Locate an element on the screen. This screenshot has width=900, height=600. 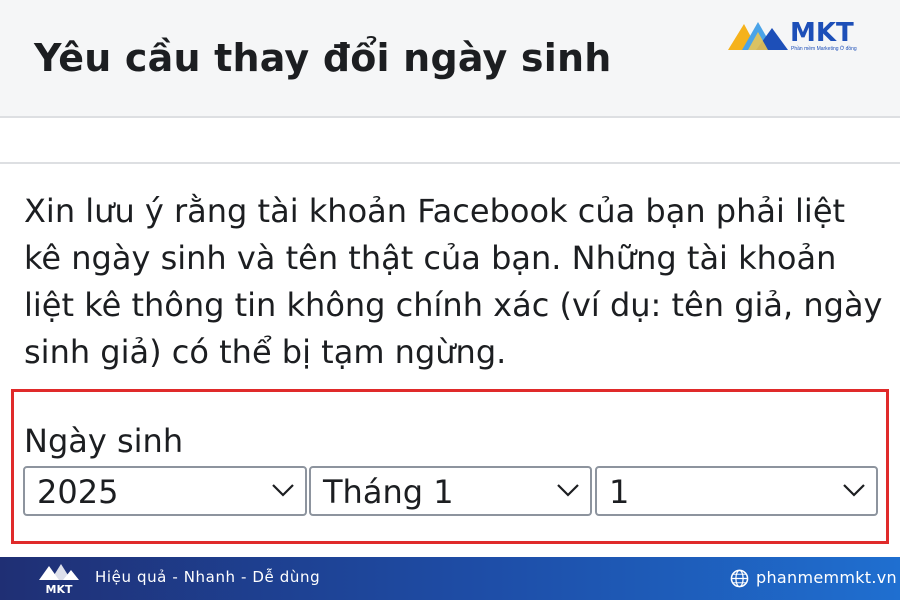
footer-logo-text: MKT is located at coordinates (59, 589).